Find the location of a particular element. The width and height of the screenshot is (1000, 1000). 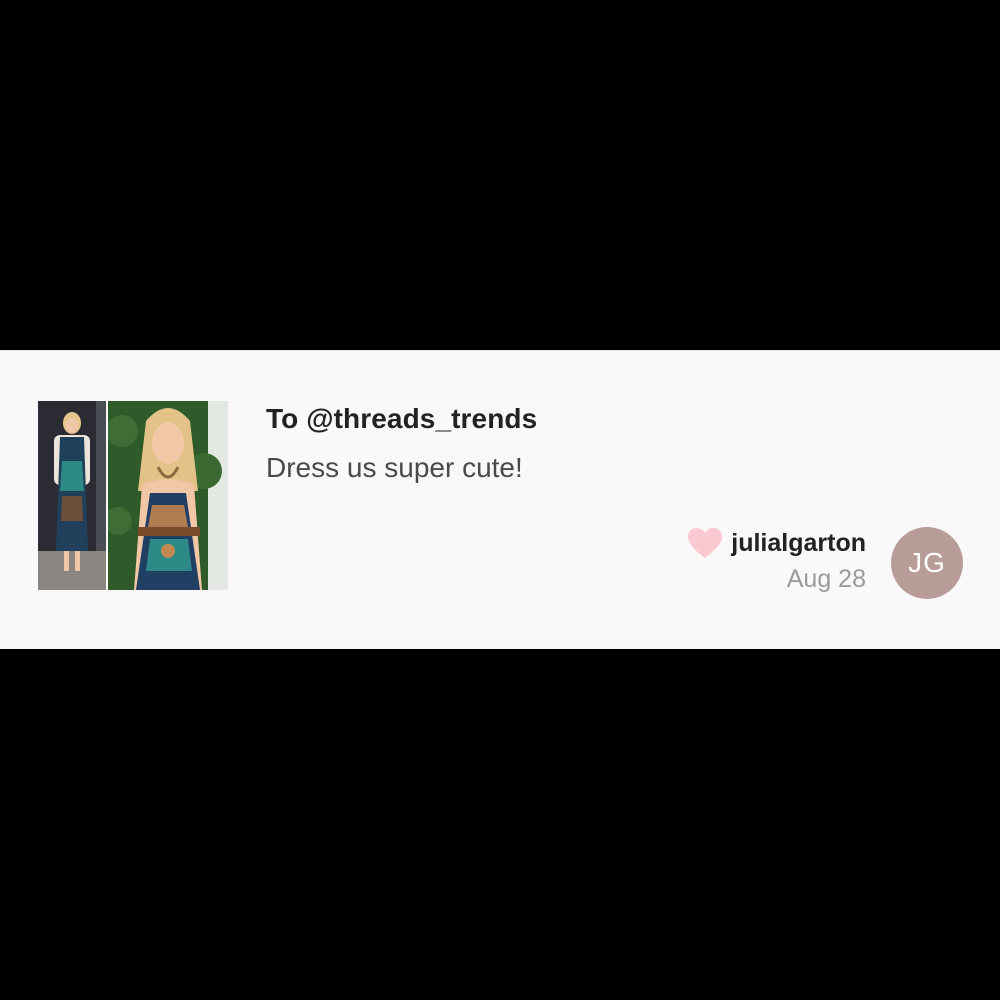

avatar: JG is located at coordinates (927, 563).